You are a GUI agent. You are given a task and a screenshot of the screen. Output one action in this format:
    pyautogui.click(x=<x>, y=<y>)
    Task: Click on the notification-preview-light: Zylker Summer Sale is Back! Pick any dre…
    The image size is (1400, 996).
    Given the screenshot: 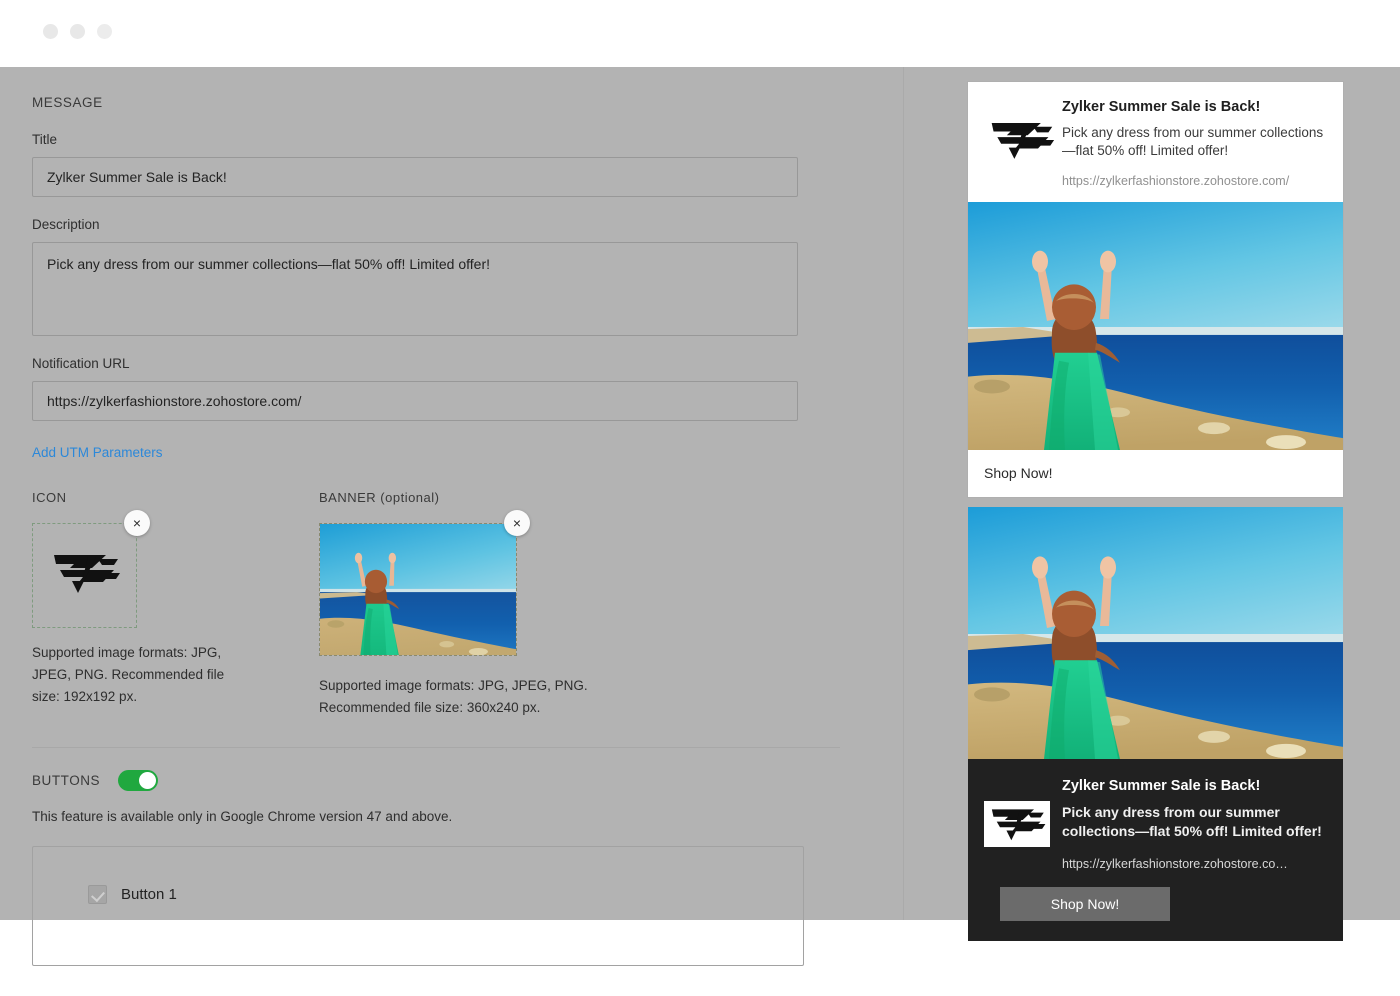 What is the action you would take?
    pyautogui.click(x=1155, y=289)
    